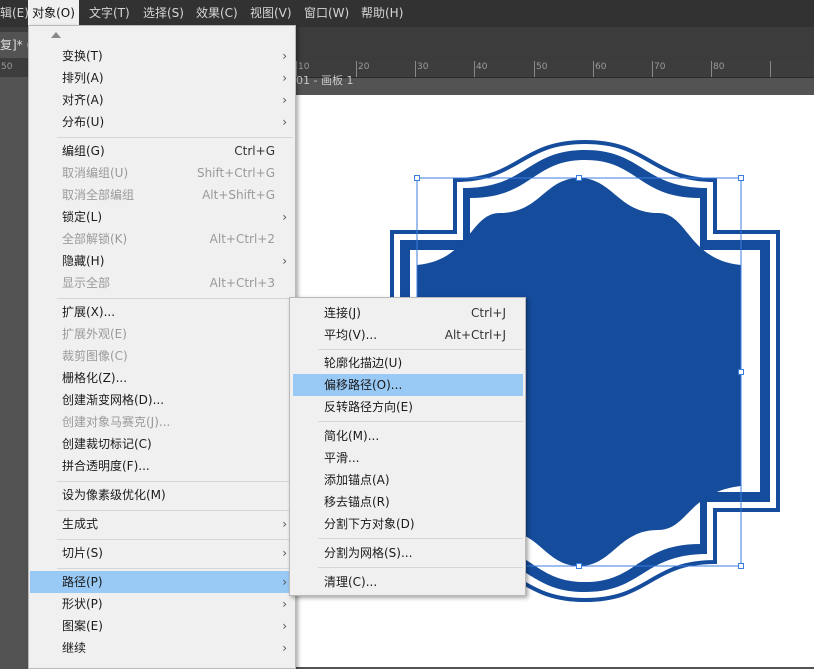 This screenshot has height=669, width=814. I want to click on menu-item-transform: 变换(T) ›, so click(162, 56).